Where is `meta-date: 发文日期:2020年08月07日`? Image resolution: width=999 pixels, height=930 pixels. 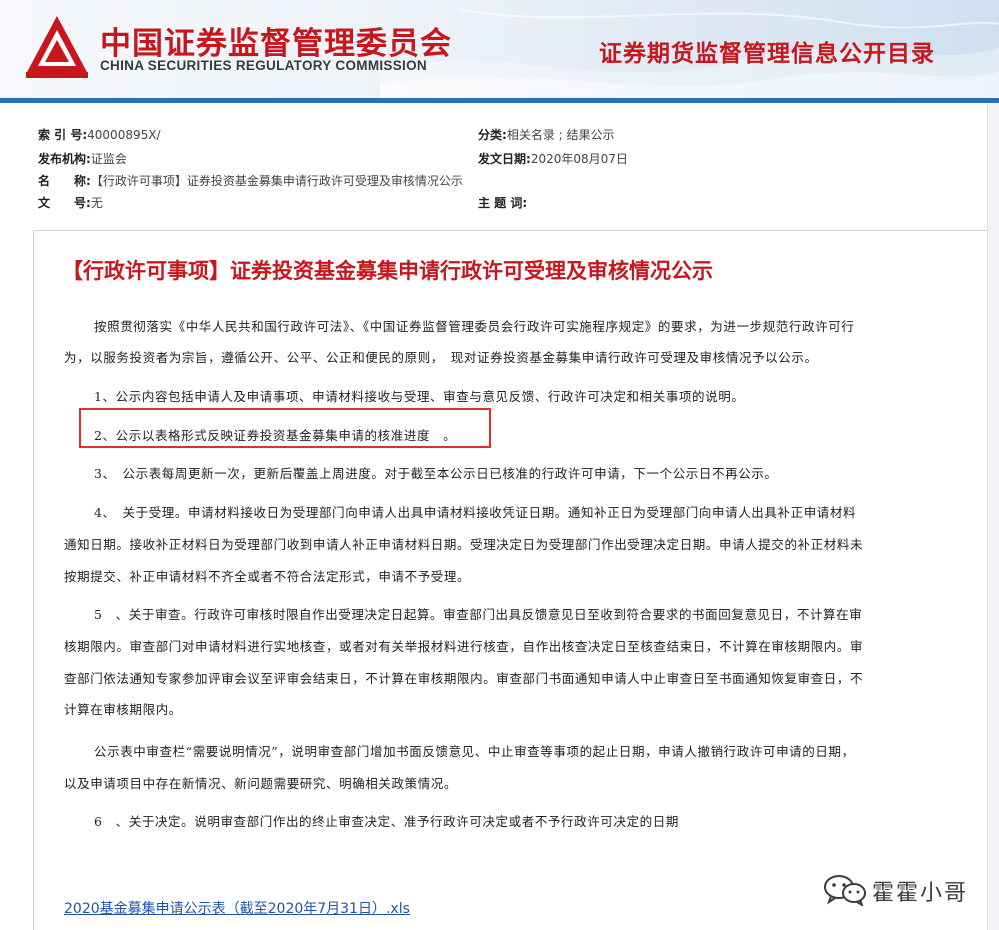
meta-date: 发文日期:2020年08月07日 is located at coordinates (553, 158).